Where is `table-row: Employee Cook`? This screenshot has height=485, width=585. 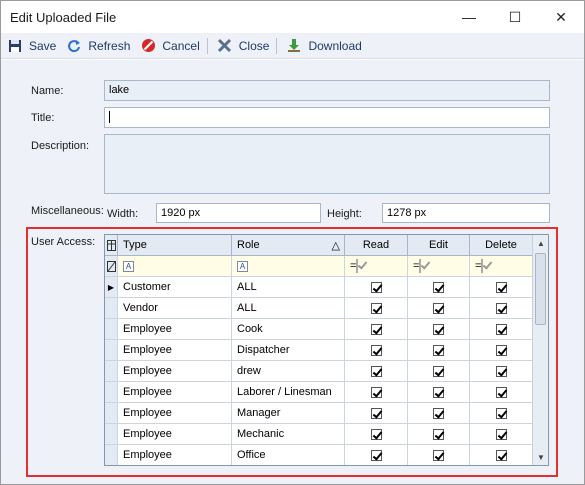 table-row: Employee Cook is located at coordinates (319, 329).